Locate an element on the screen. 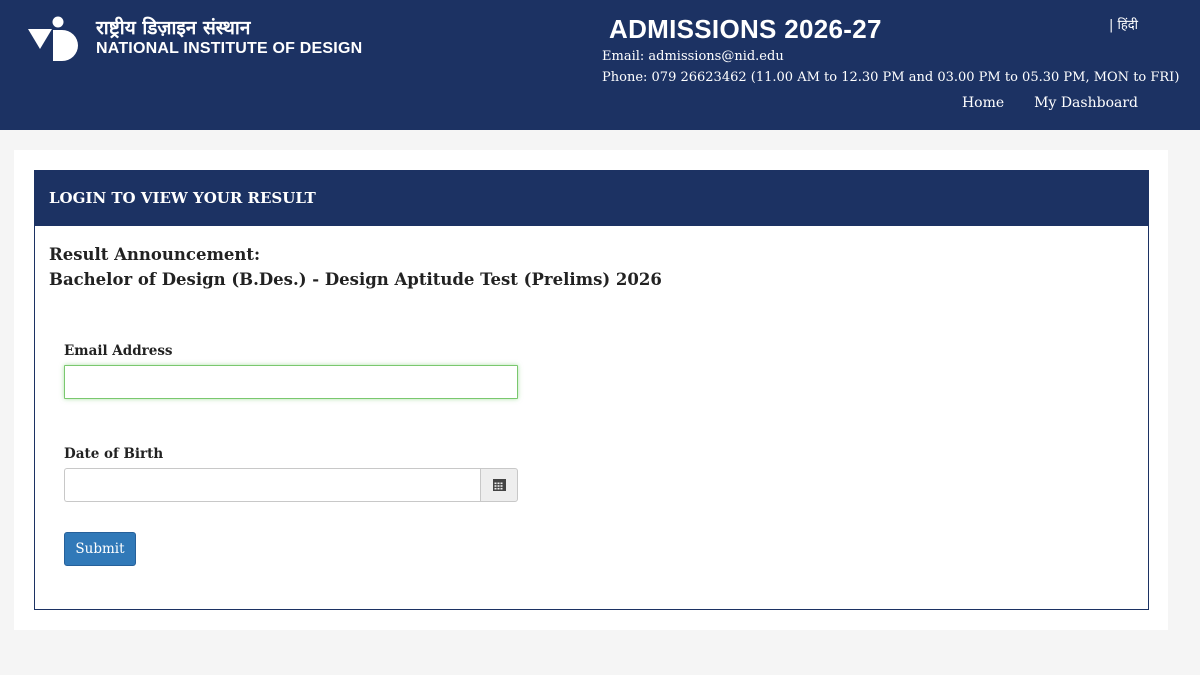 This screenshot has width=1200, height=675. calendar-icon is located at coordinates (499, 485).